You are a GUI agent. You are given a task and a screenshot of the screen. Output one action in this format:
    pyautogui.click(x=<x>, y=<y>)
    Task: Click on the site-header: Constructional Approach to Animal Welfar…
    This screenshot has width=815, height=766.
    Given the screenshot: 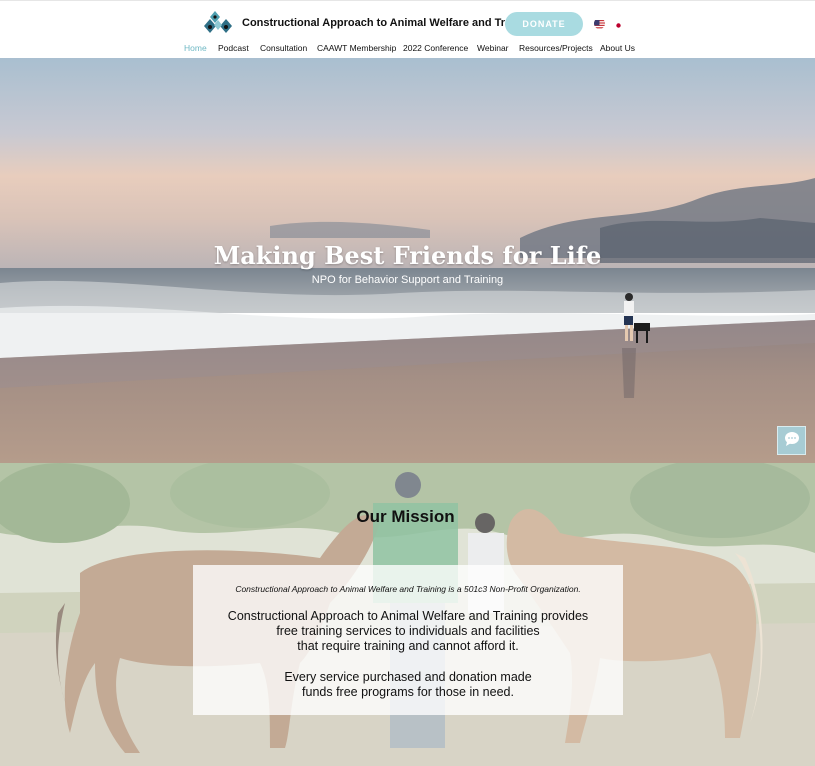 What is the action you would take?
    pyautogui.click(x=407, y=29)
    